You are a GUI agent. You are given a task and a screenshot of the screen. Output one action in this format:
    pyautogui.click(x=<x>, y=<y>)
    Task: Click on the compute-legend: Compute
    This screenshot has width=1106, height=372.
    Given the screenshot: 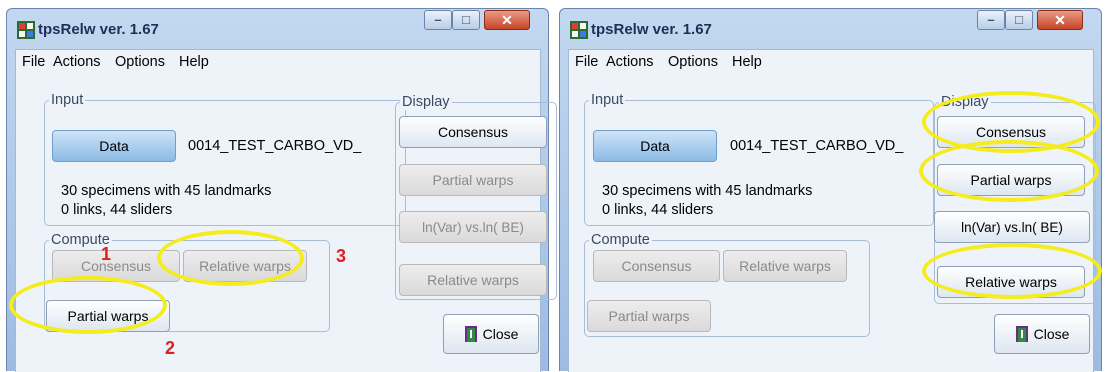 What is the action you would take?
    pyautogui.click(x=620, y=240)
    